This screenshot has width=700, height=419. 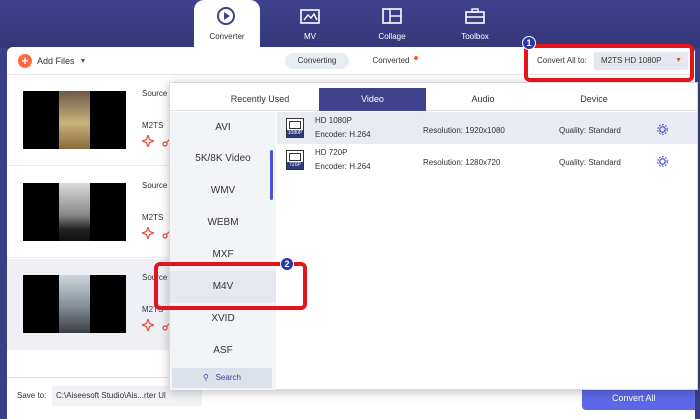 What do you see at coordinates (287, 264) in the screenshot?
I see `step-badge-2: 2` at bounding box center [287, 264].